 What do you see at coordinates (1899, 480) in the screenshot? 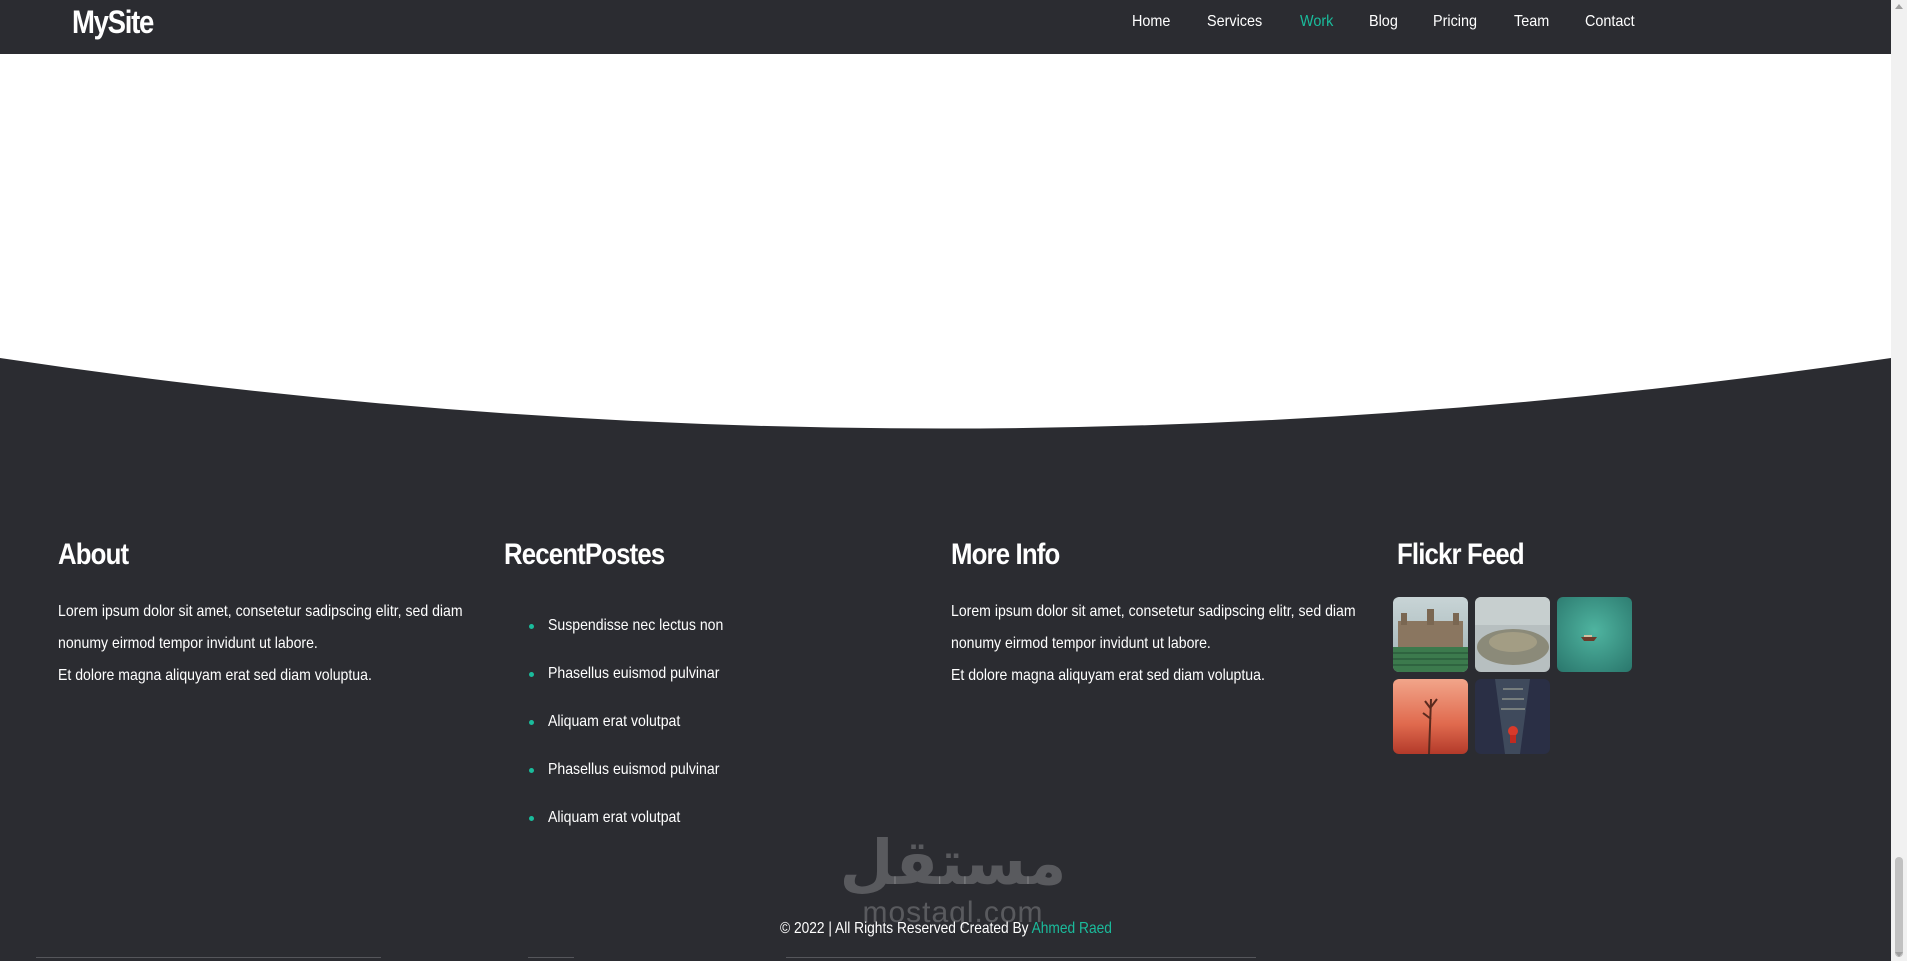
I see `page-scrollbar` at bounding box center [1899, 480].